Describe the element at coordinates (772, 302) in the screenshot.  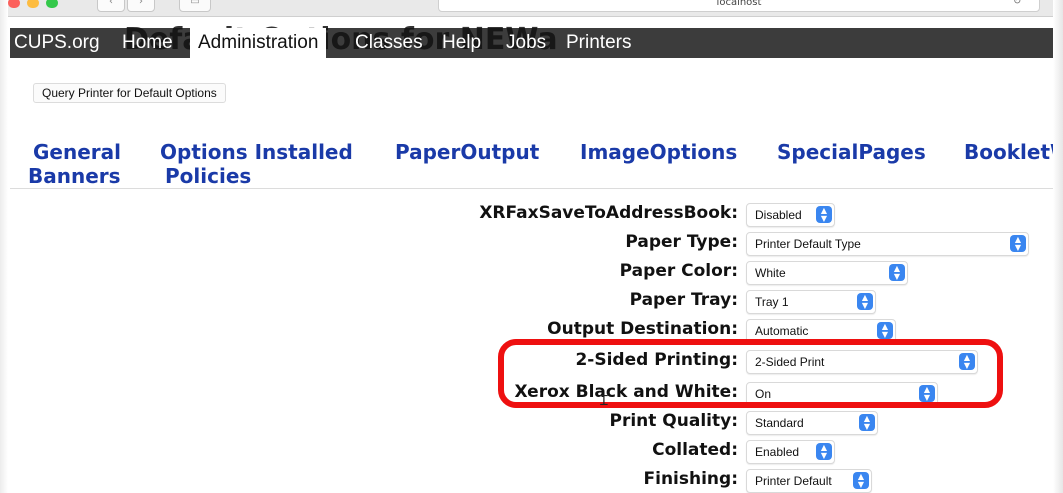
I see `option-value-paper-tray: Tray 1` at that location.